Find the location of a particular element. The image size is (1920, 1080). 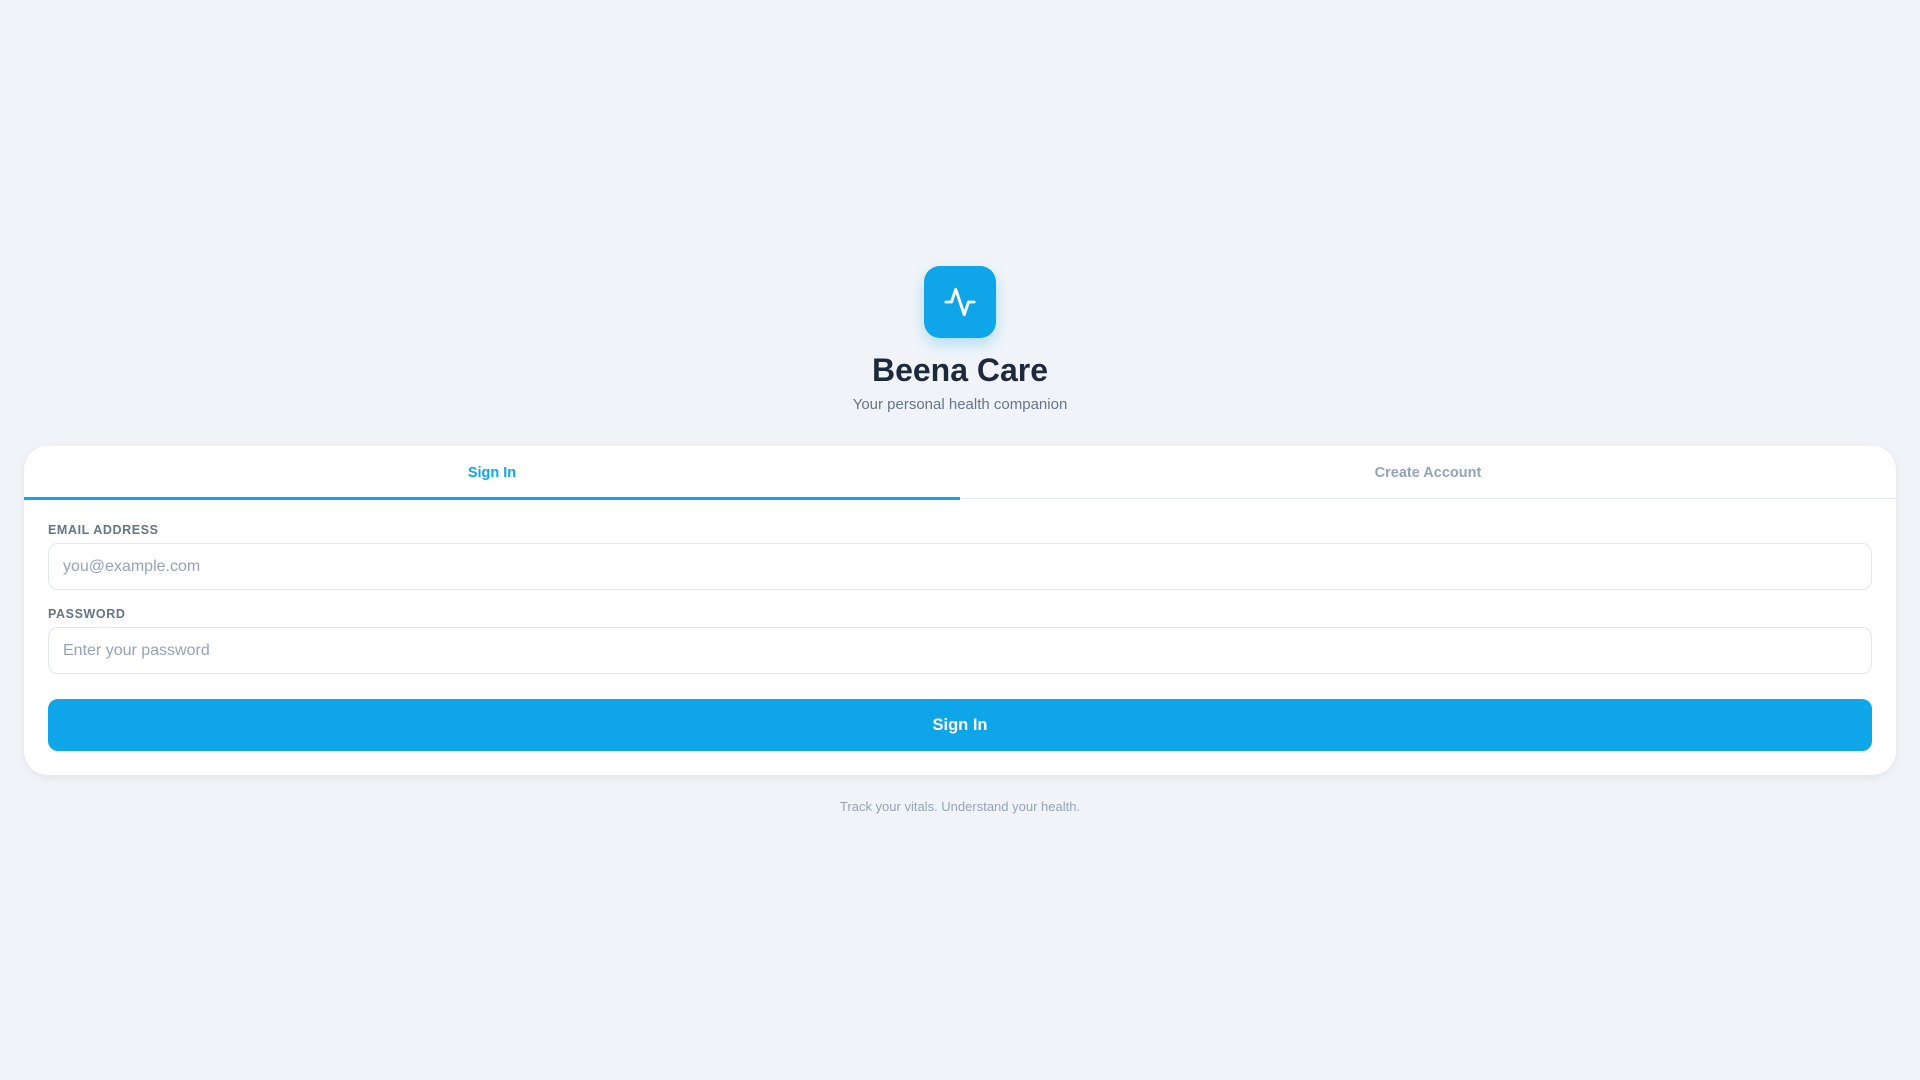

sign-in-button: Sign In is located at coordinates (960, 725).